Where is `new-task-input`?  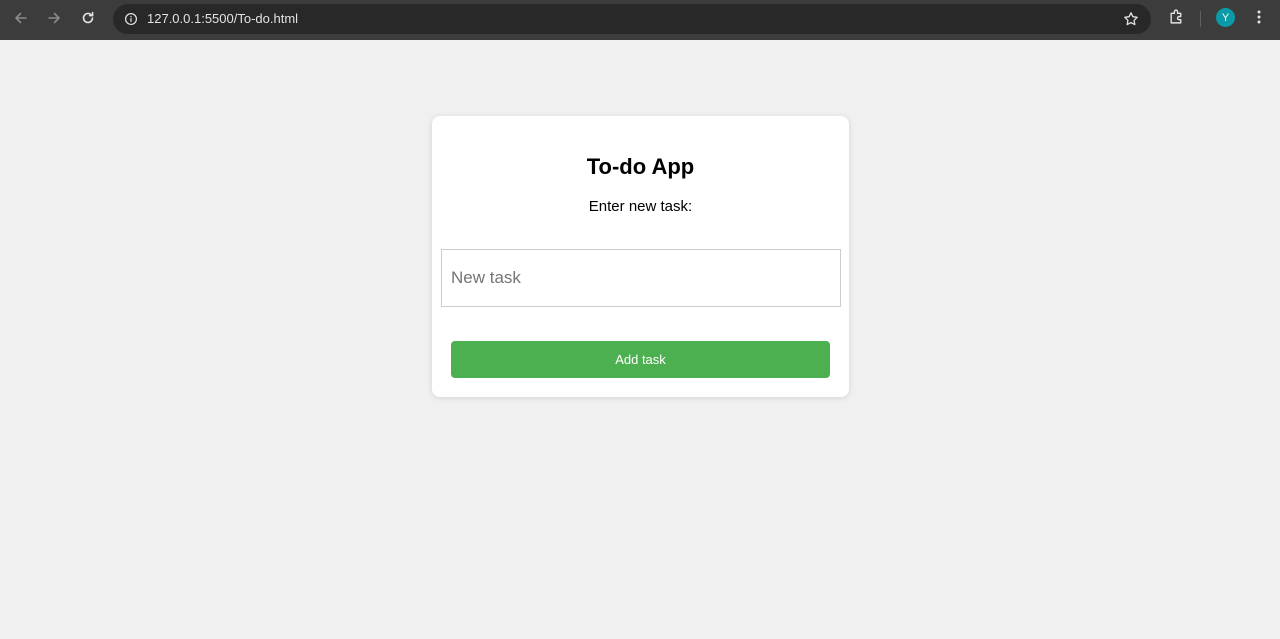 new-task-input is located at coordinates (641, 278).